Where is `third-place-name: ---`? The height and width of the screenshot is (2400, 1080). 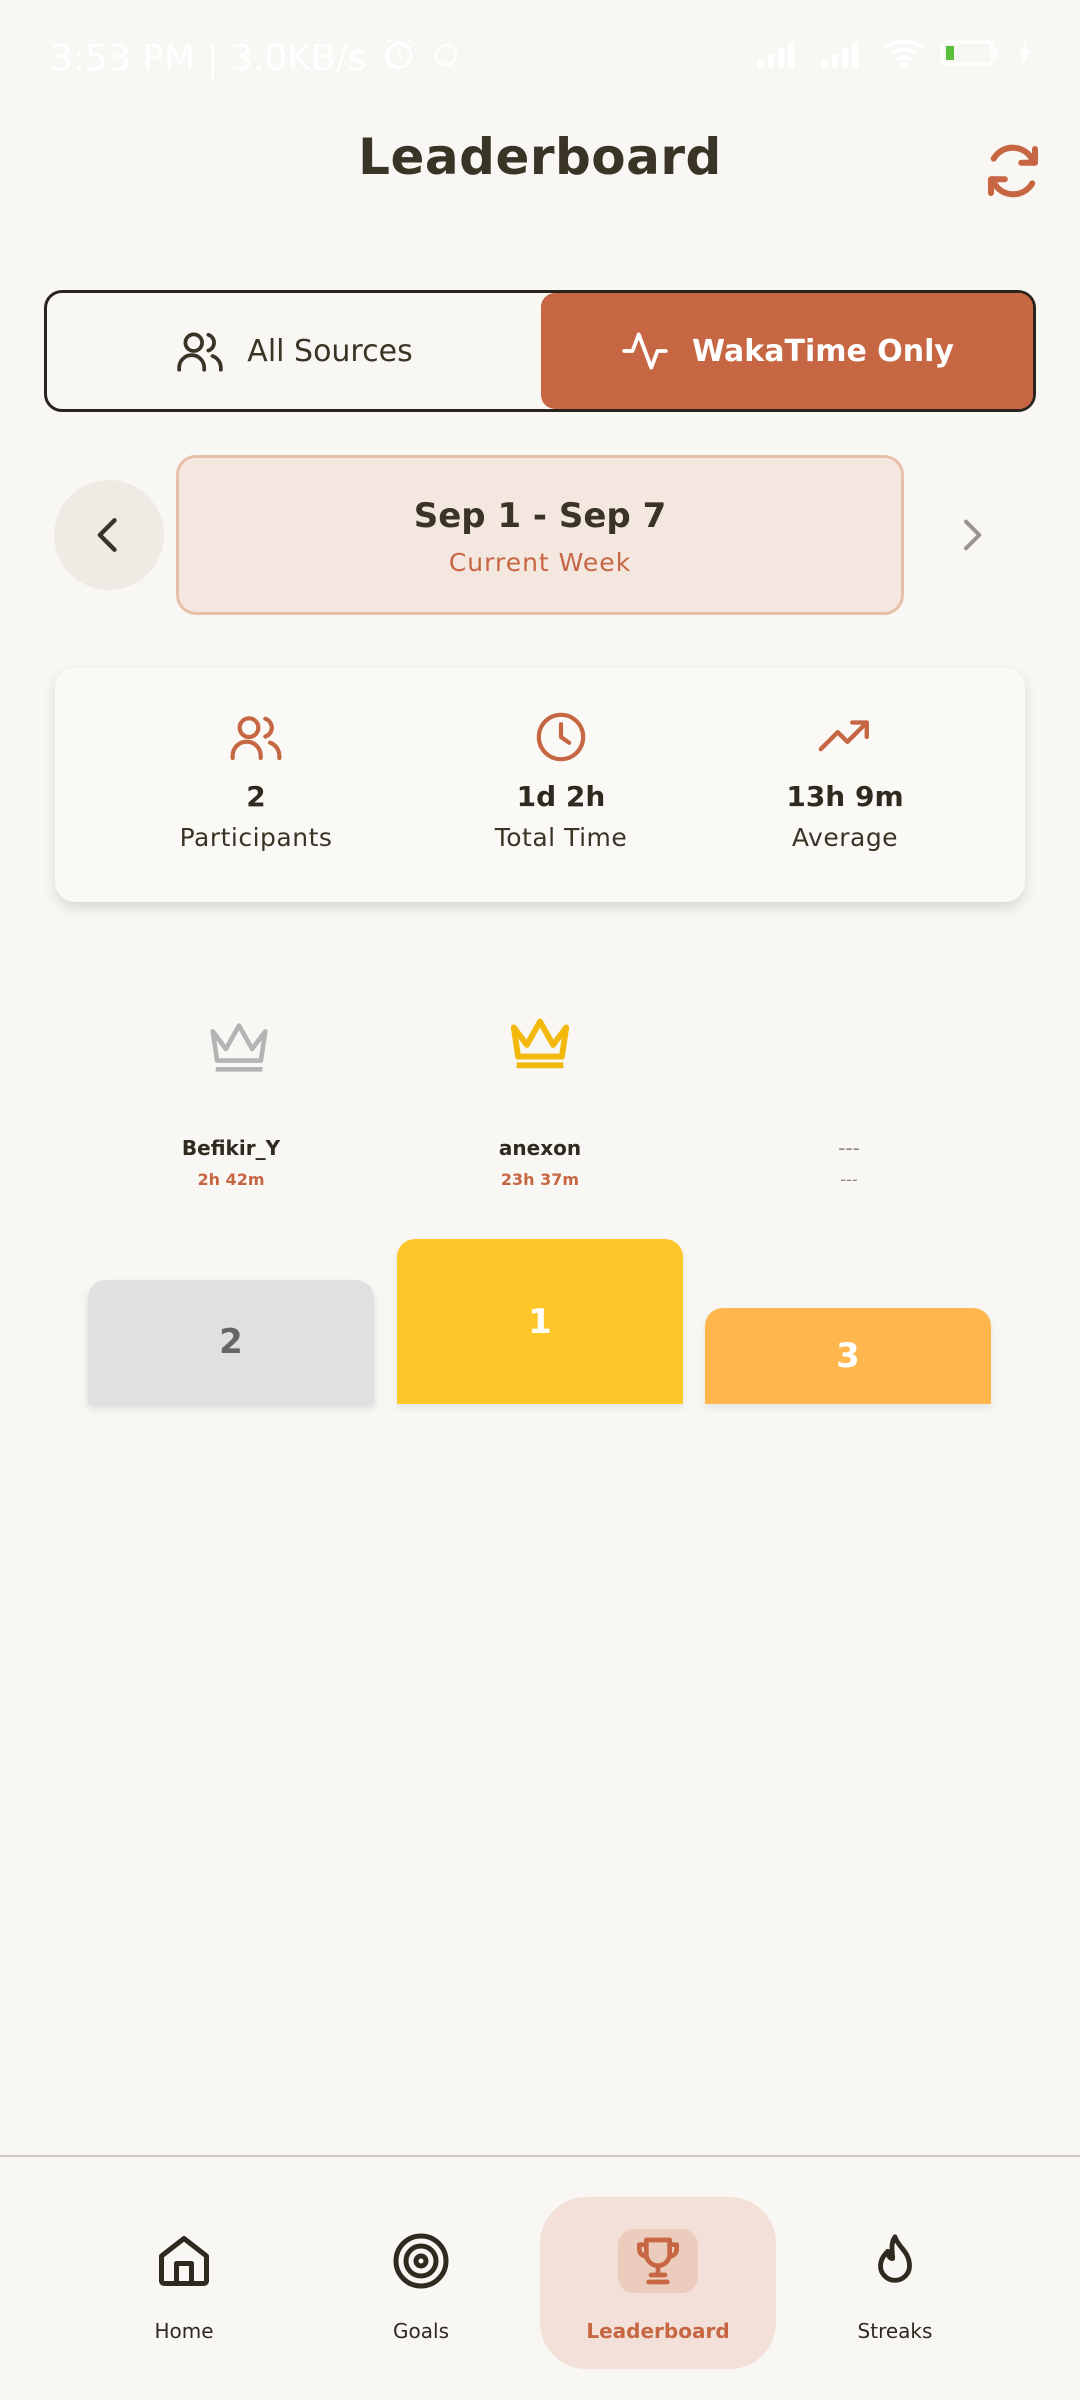 third-place-name: --- is located at coordinates (849, 1148).